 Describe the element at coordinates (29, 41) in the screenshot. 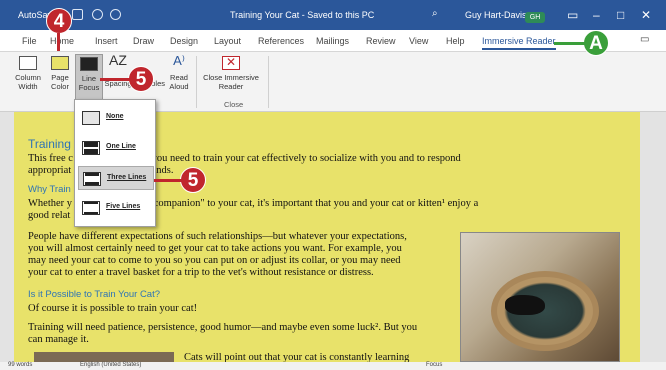

I see `tab-file: File` at that location.